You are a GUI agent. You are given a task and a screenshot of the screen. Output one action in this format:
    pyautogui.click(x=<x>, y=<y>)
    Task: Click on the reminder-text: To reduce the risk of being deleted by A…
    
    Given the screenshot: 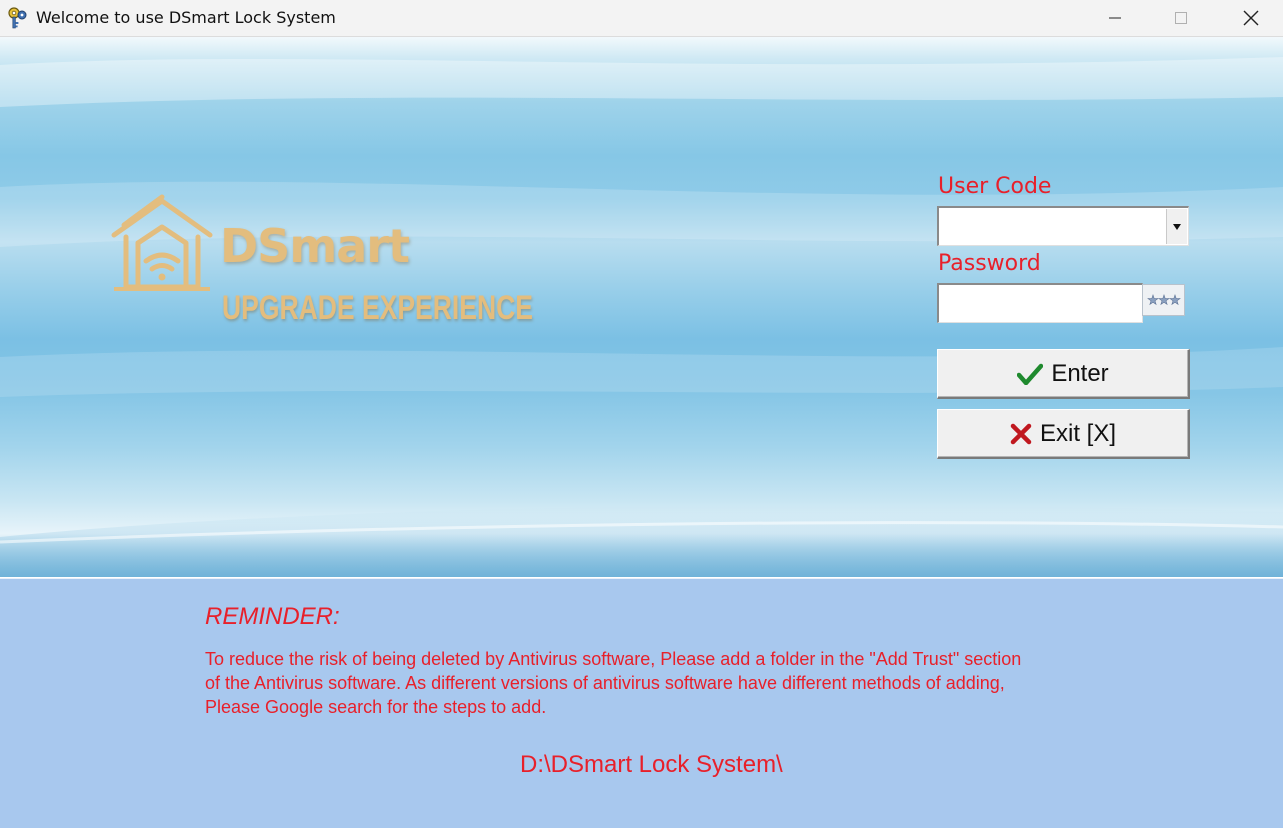 What is the action you would take?
    pyautogui.click(x=665, y=683)
    